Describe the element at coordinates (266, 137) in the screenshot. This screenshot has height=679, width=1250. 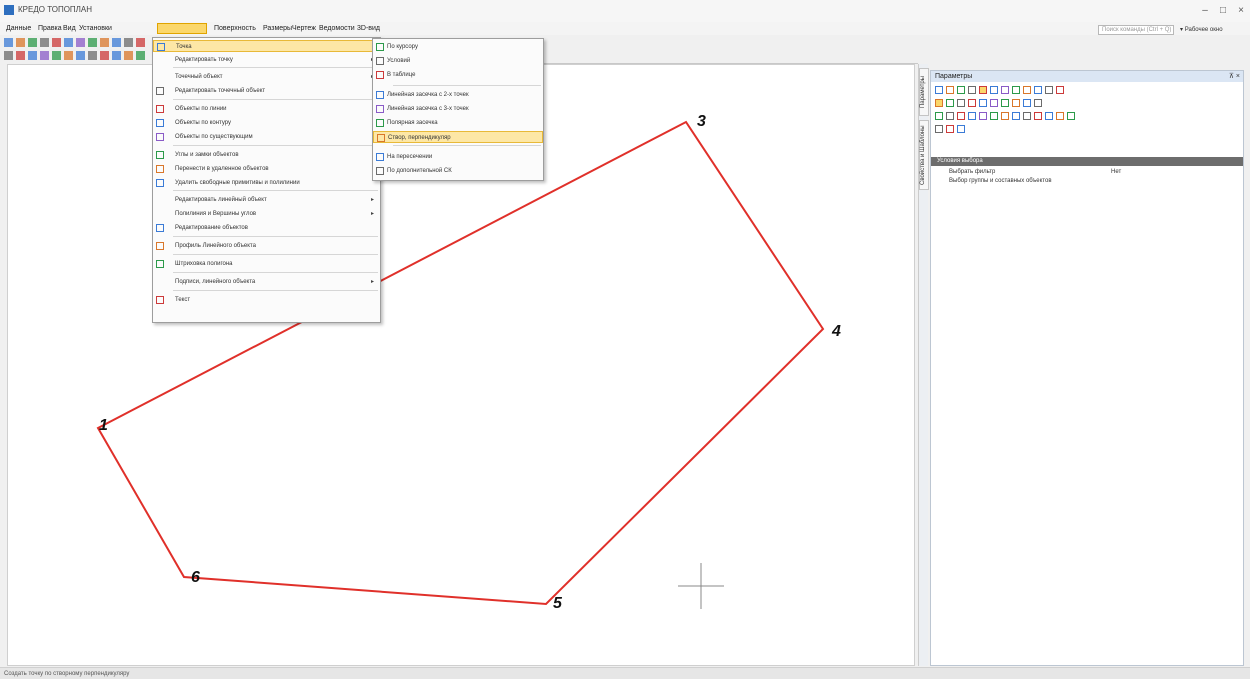
I see `menu-item-6: Объекты по существующим` at that location.